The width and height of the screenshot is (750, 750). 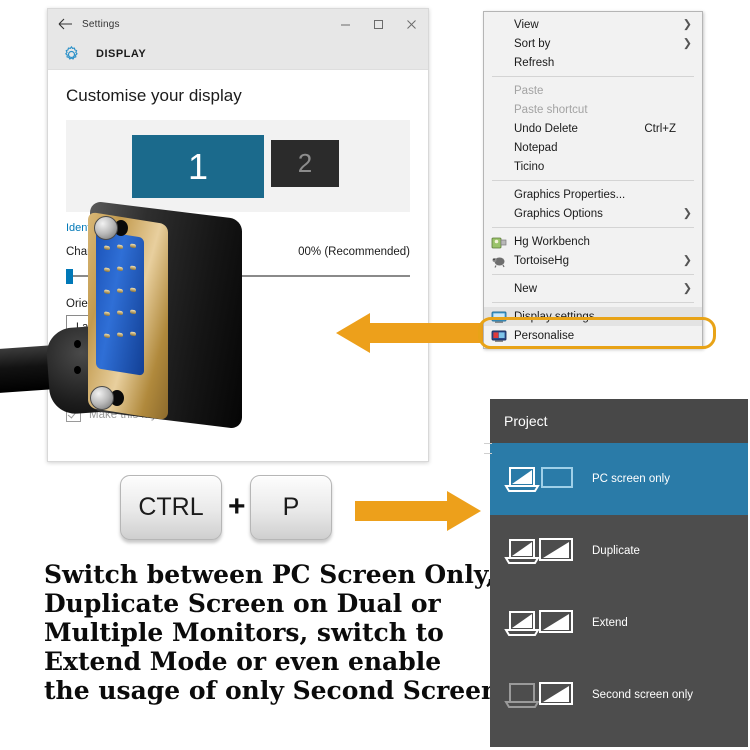 I want to click on monitor-2-number: 2, so click(x=305, y=163).